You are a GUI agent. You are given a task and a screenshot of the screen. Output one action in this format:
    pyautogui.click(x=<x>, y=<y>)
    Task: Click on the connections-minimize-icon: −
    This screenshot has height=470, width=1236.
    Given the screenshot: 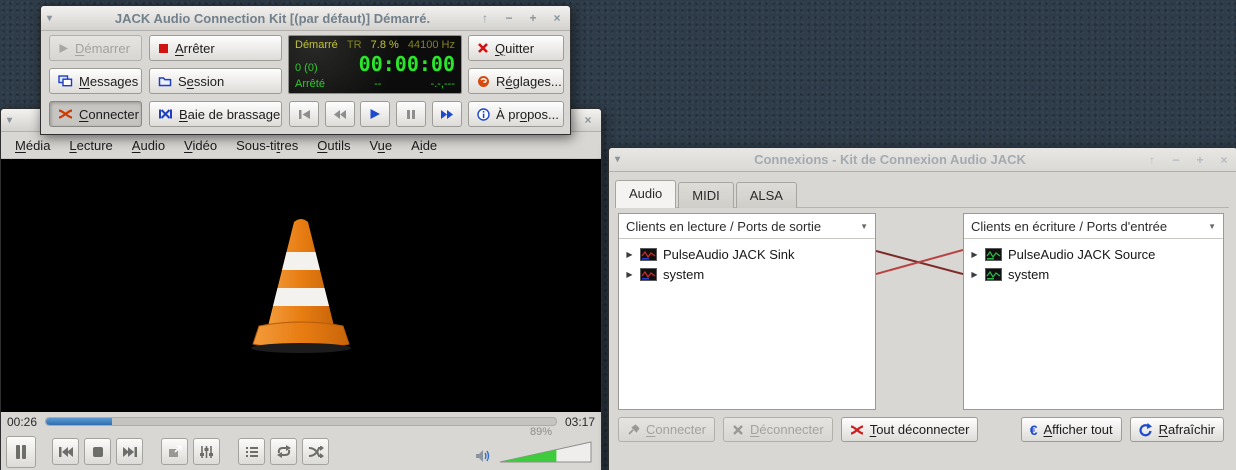 What is the action you would take?
    pyautogui.click(x=1176, y=160)
    